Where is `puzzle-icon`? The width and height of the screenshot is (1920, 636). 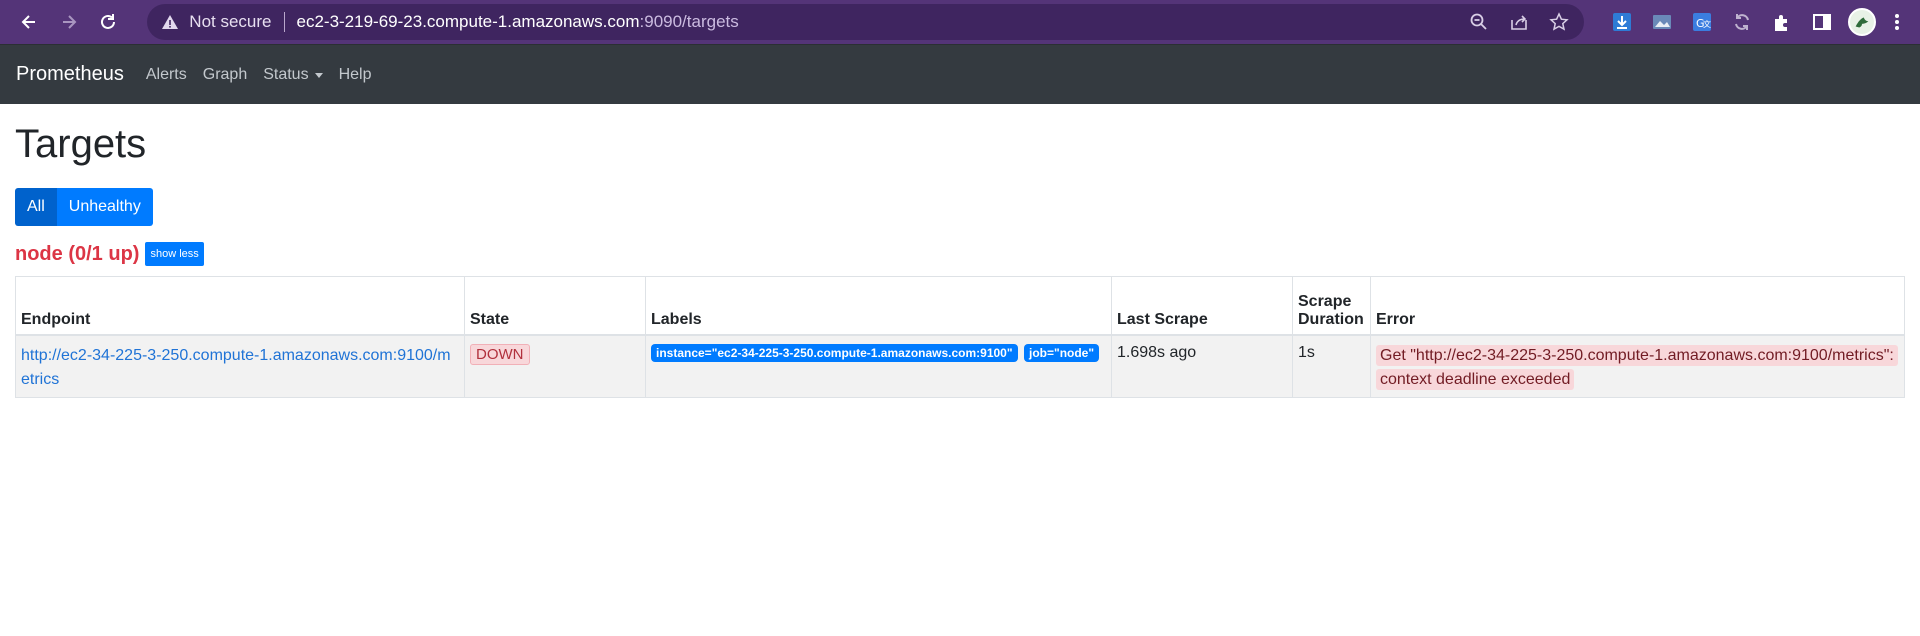 puzzle-icon is located at coordinates (1781, 23).